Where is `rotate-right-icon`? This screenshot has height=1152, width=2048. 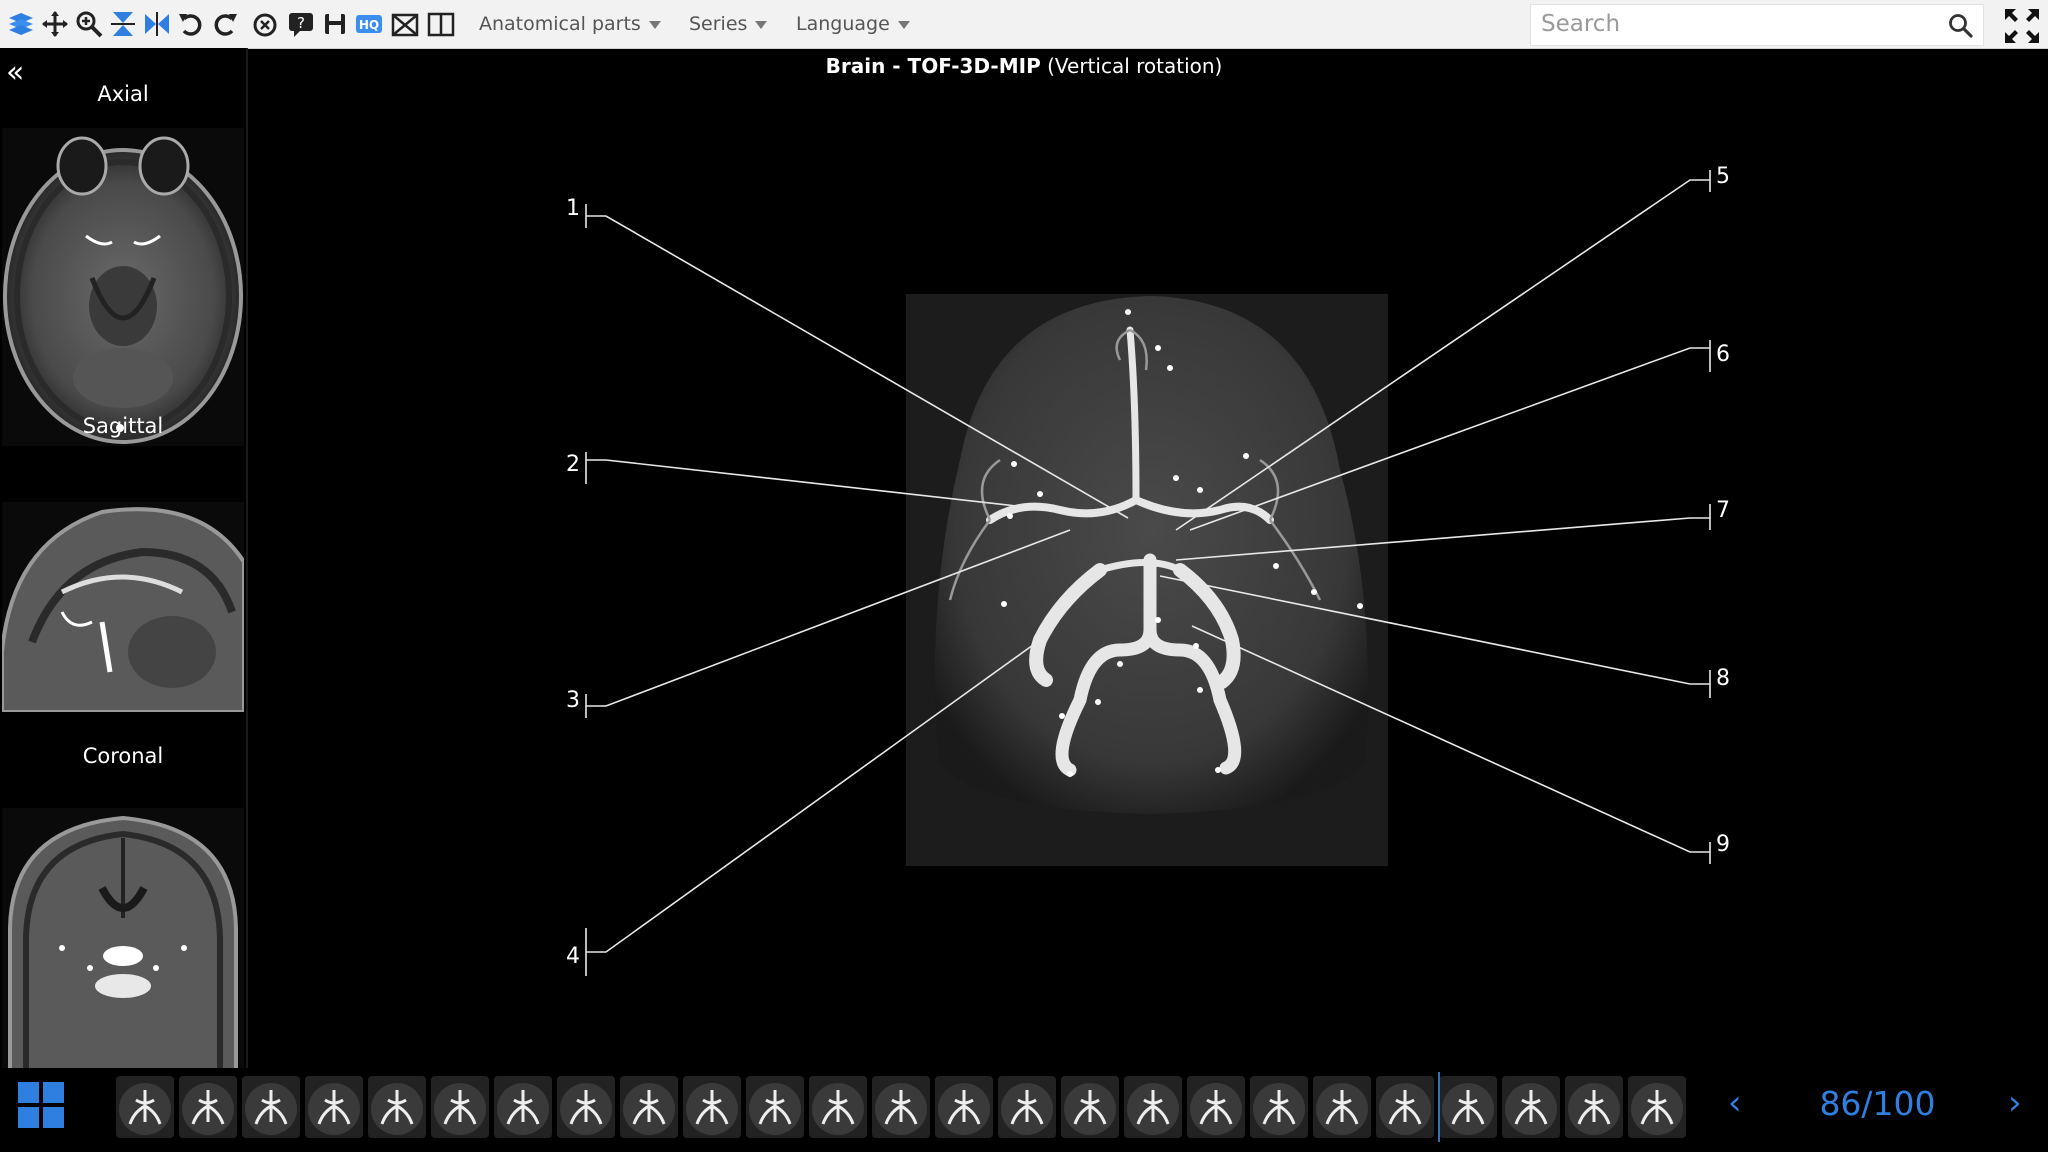 rotate-right-icon is located at coordinates (225, 24).